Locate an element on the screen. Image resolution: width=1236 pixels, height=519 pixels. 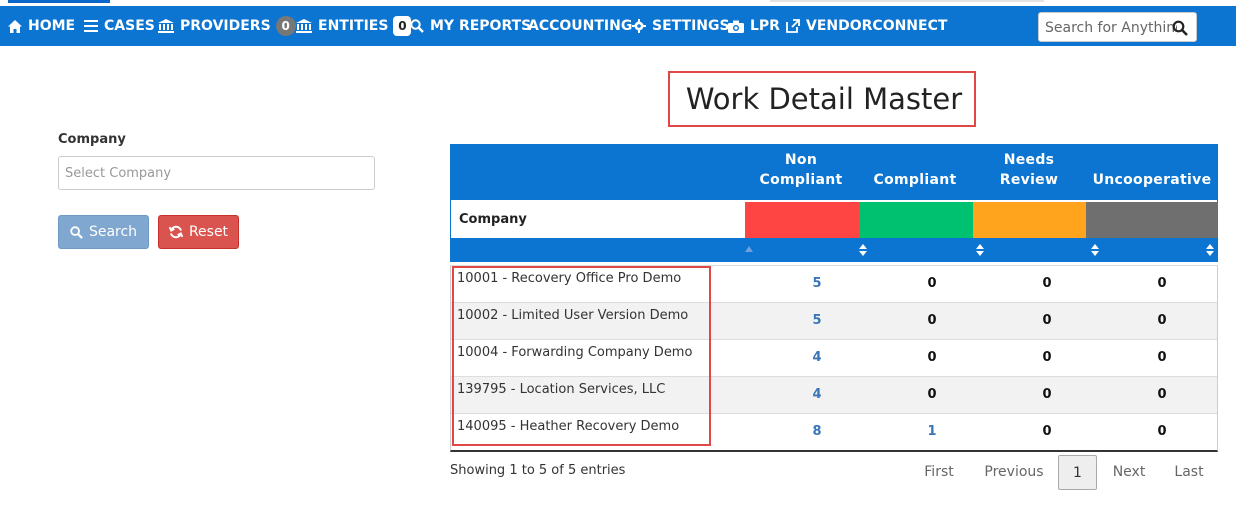
header-uncooperative: Uncooperative is located at coordinates (1152, 172).